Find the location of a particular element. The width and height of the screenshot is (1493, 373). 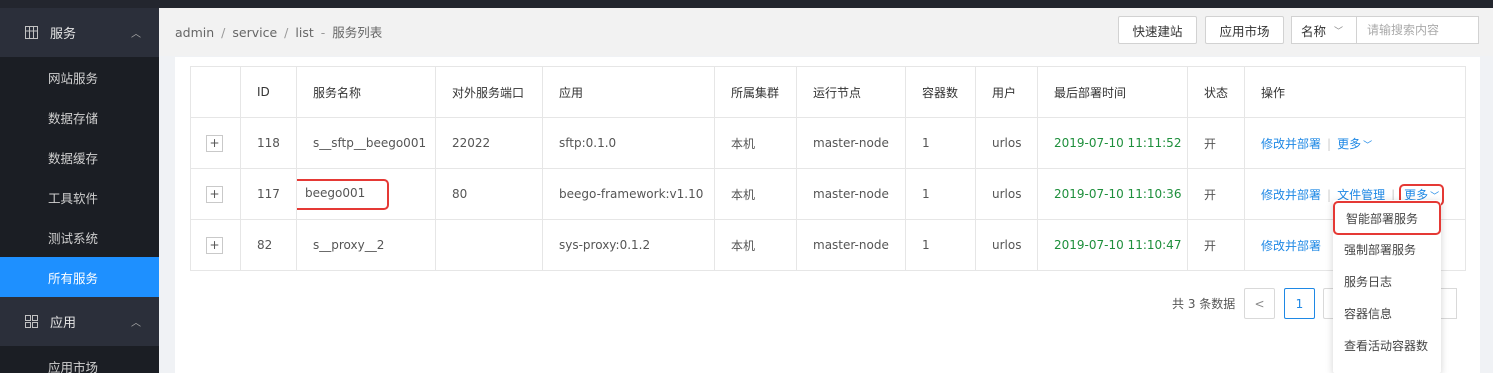

pagination-total: 共 3 条数据 is located at coordinates (1204, 304).